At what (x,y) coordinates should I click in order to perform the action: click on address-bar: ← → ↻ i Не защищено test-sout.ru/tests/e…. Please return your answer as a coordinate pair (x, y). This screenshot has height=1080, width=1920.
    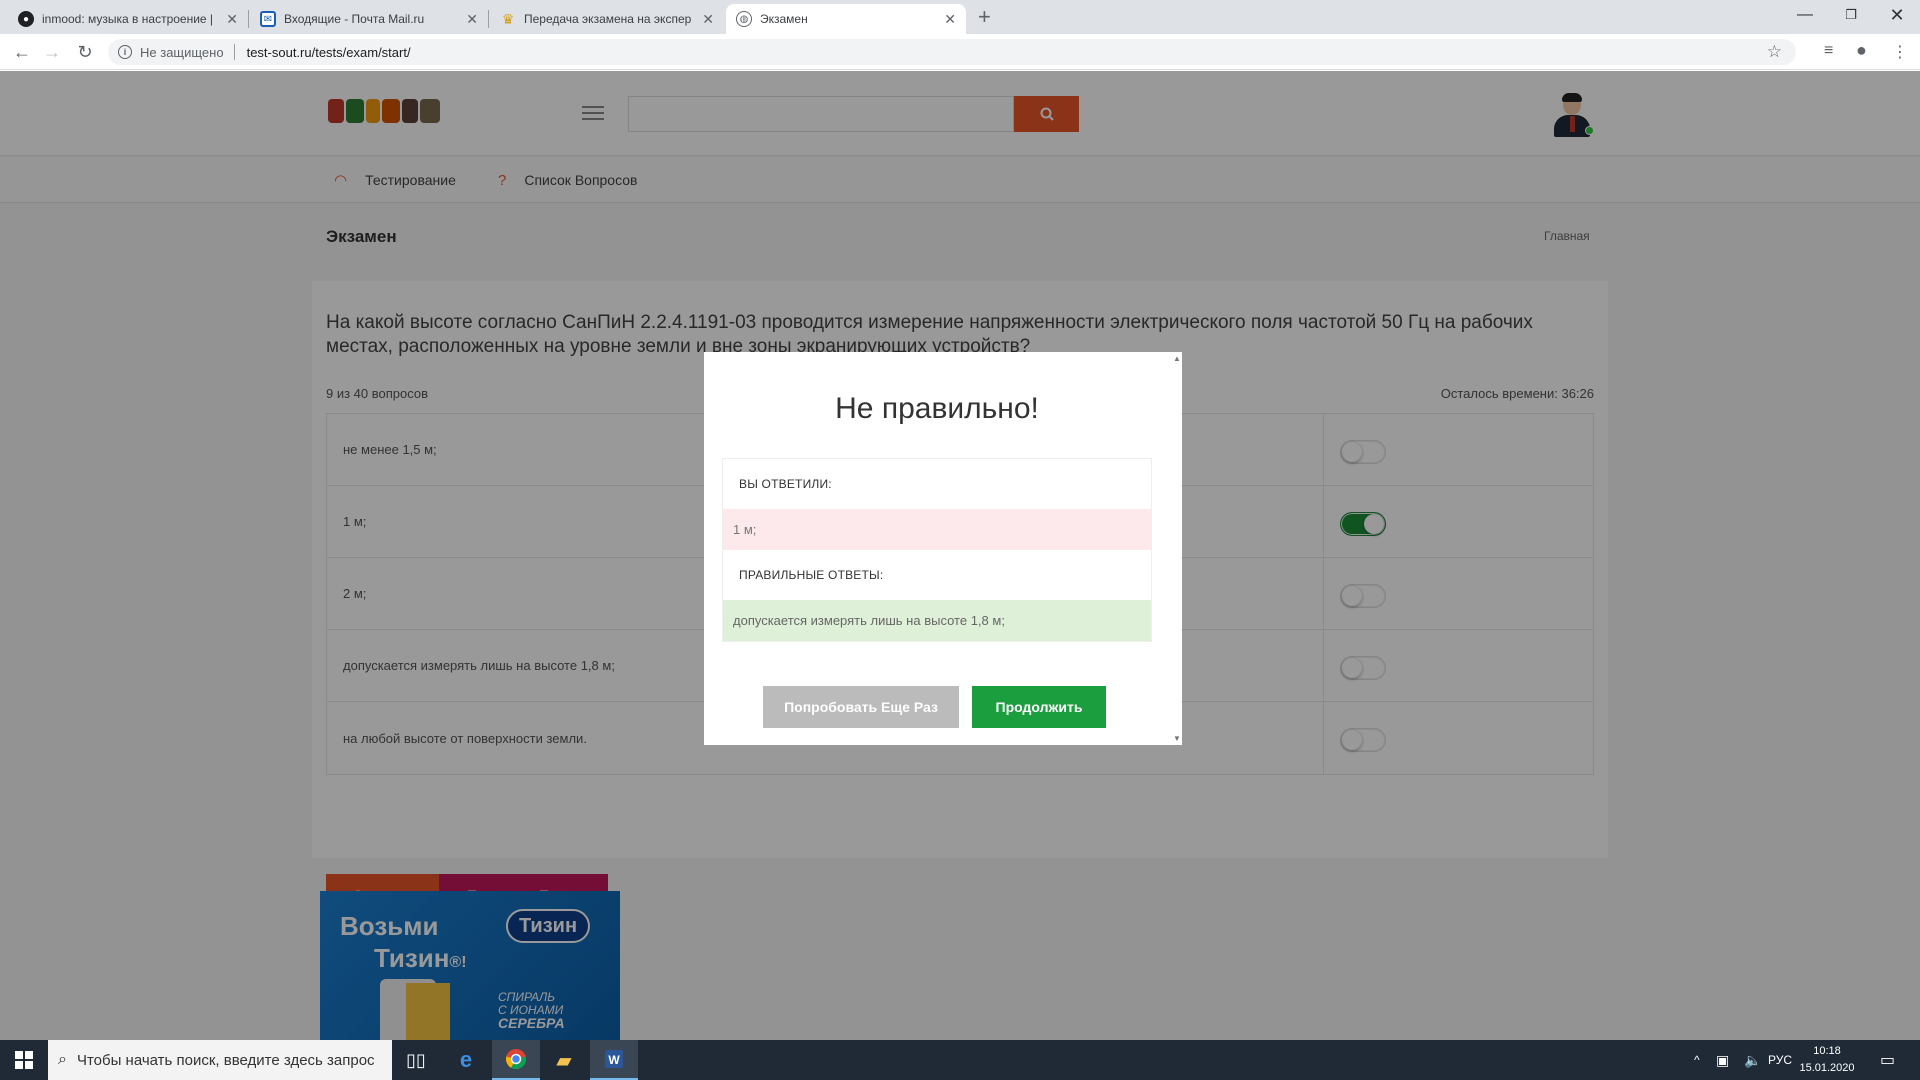
    Looking at the image, I should click on (960, 52).